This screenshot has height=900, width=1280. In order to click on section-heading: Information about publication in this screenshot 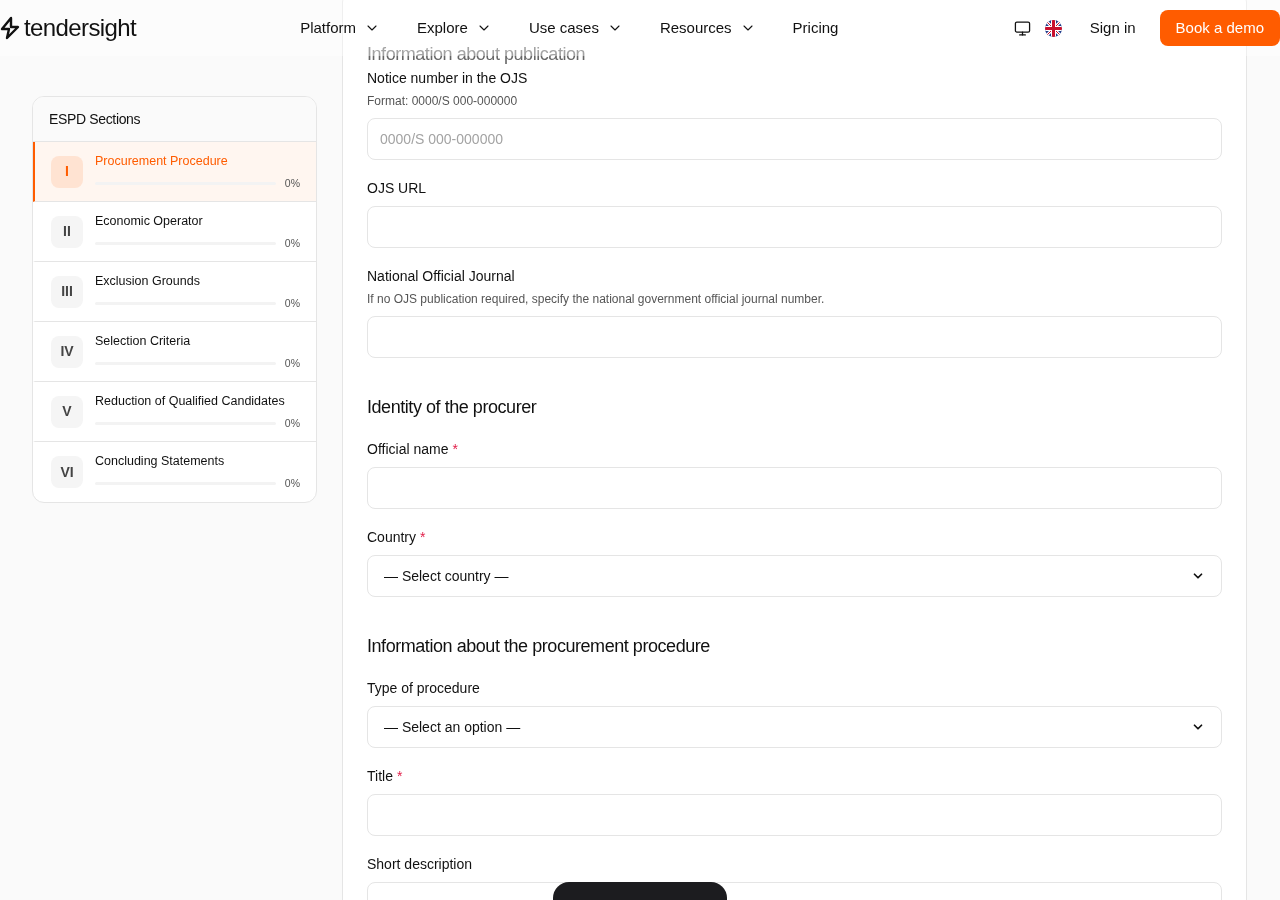, I will do `click(476, 54)`.